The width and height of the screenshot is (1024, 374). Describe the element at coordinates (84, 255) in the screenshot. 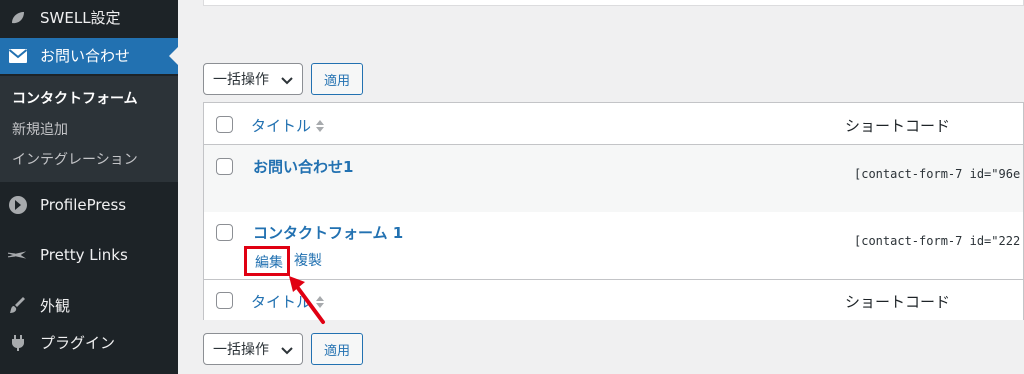

I see `menu-item-label: Pretty Links` at that location.